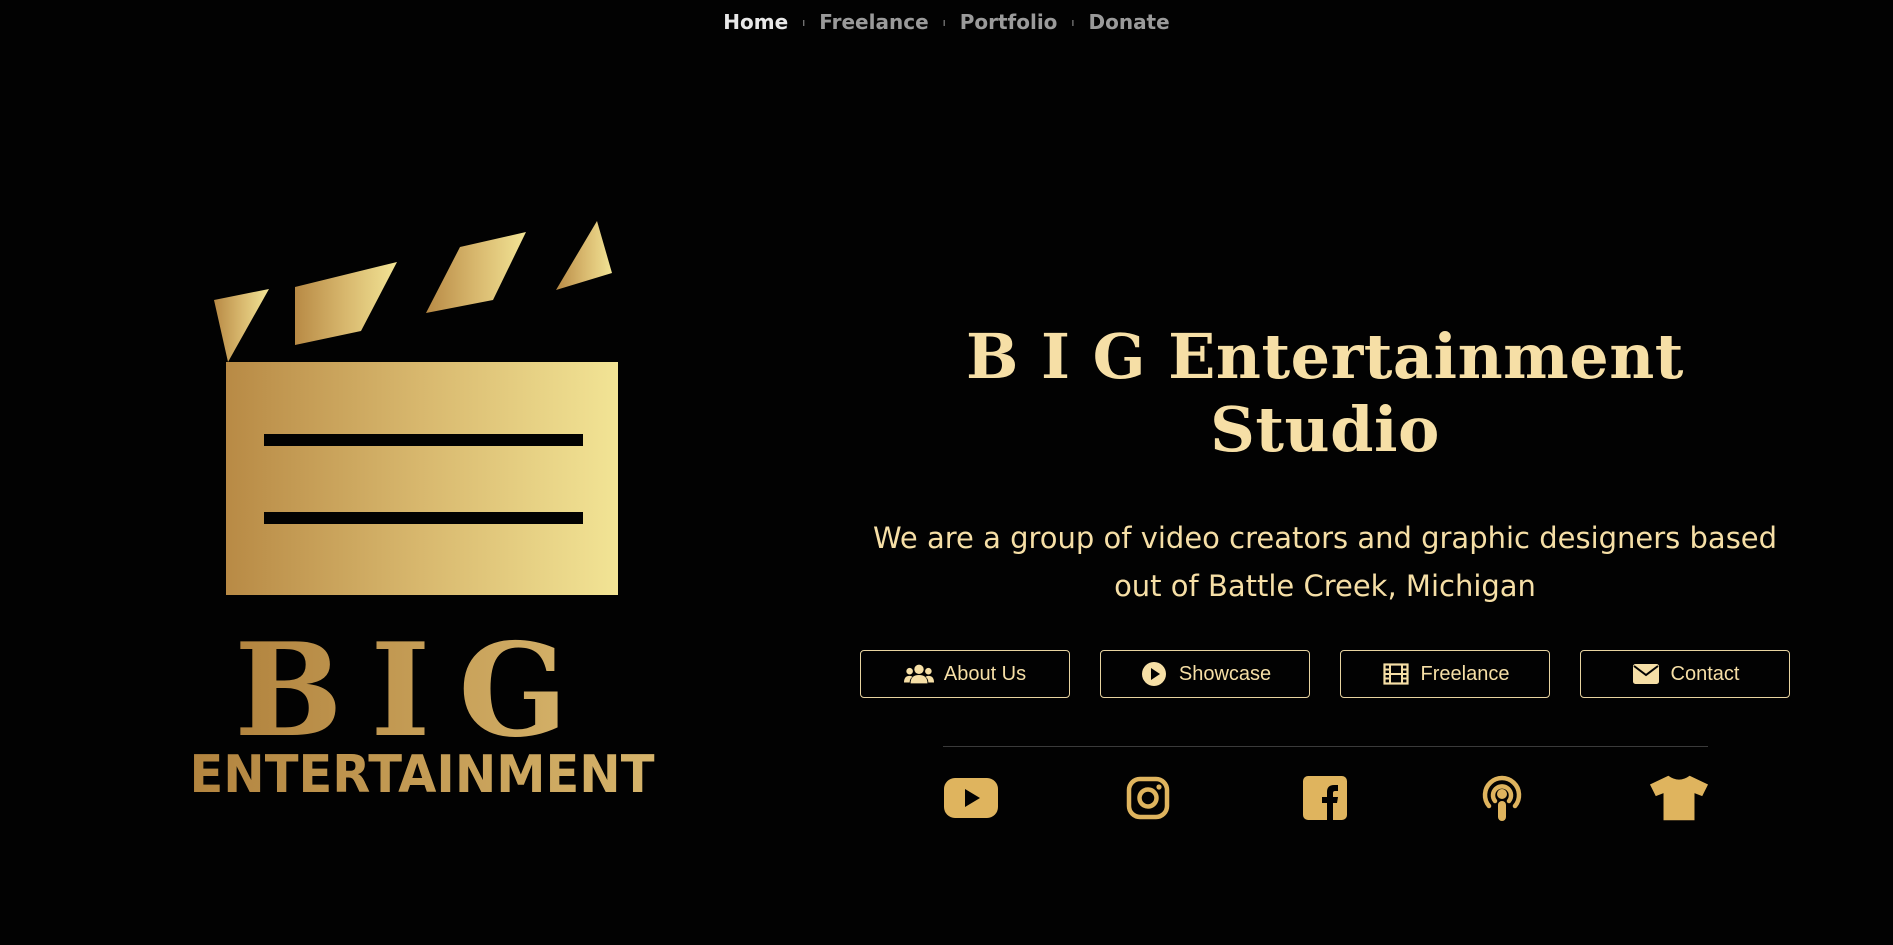  I want to click on tshirt-icon, so click(1679, 798).